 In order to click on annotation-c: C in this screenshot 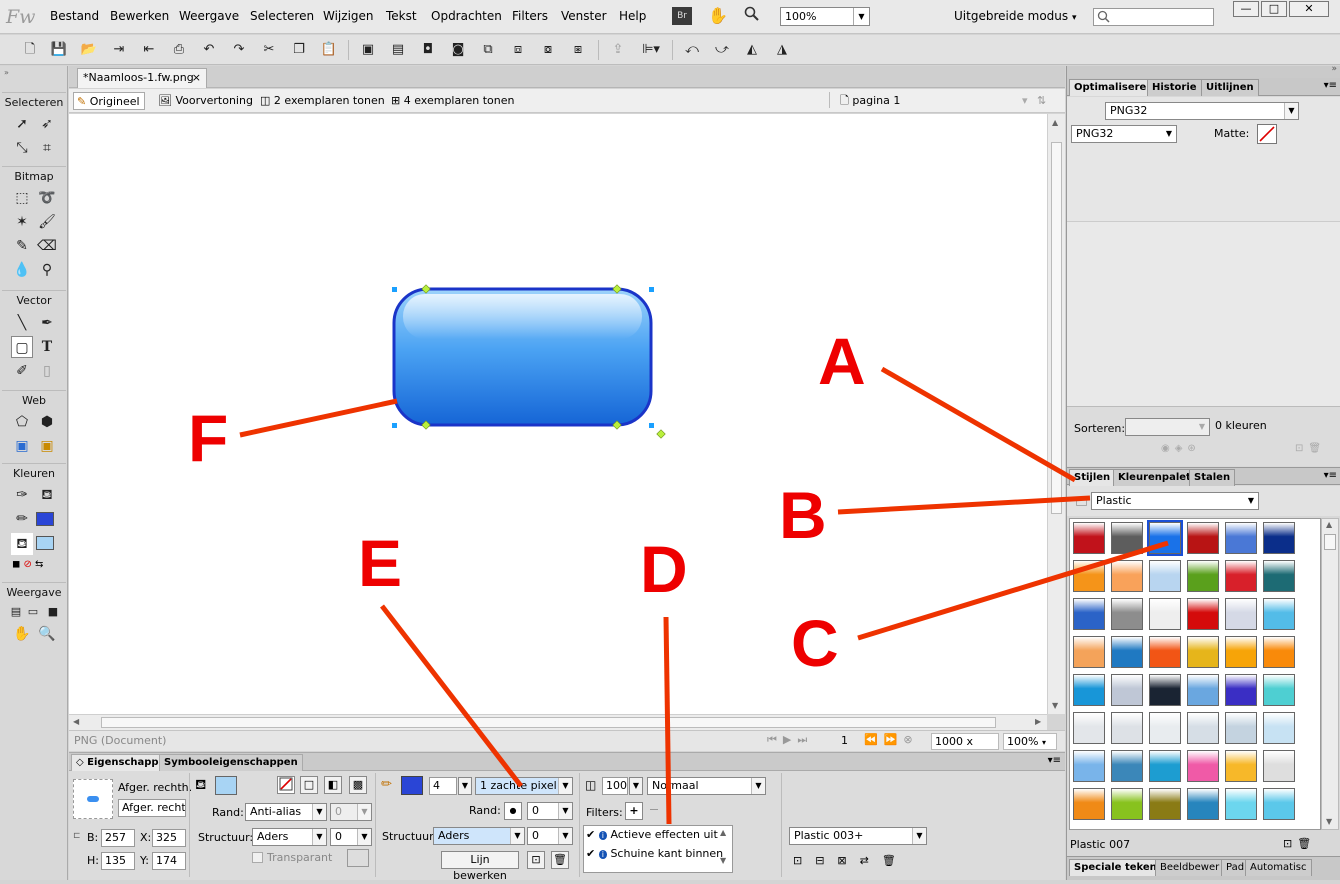, I will do `click(815, 643)`.